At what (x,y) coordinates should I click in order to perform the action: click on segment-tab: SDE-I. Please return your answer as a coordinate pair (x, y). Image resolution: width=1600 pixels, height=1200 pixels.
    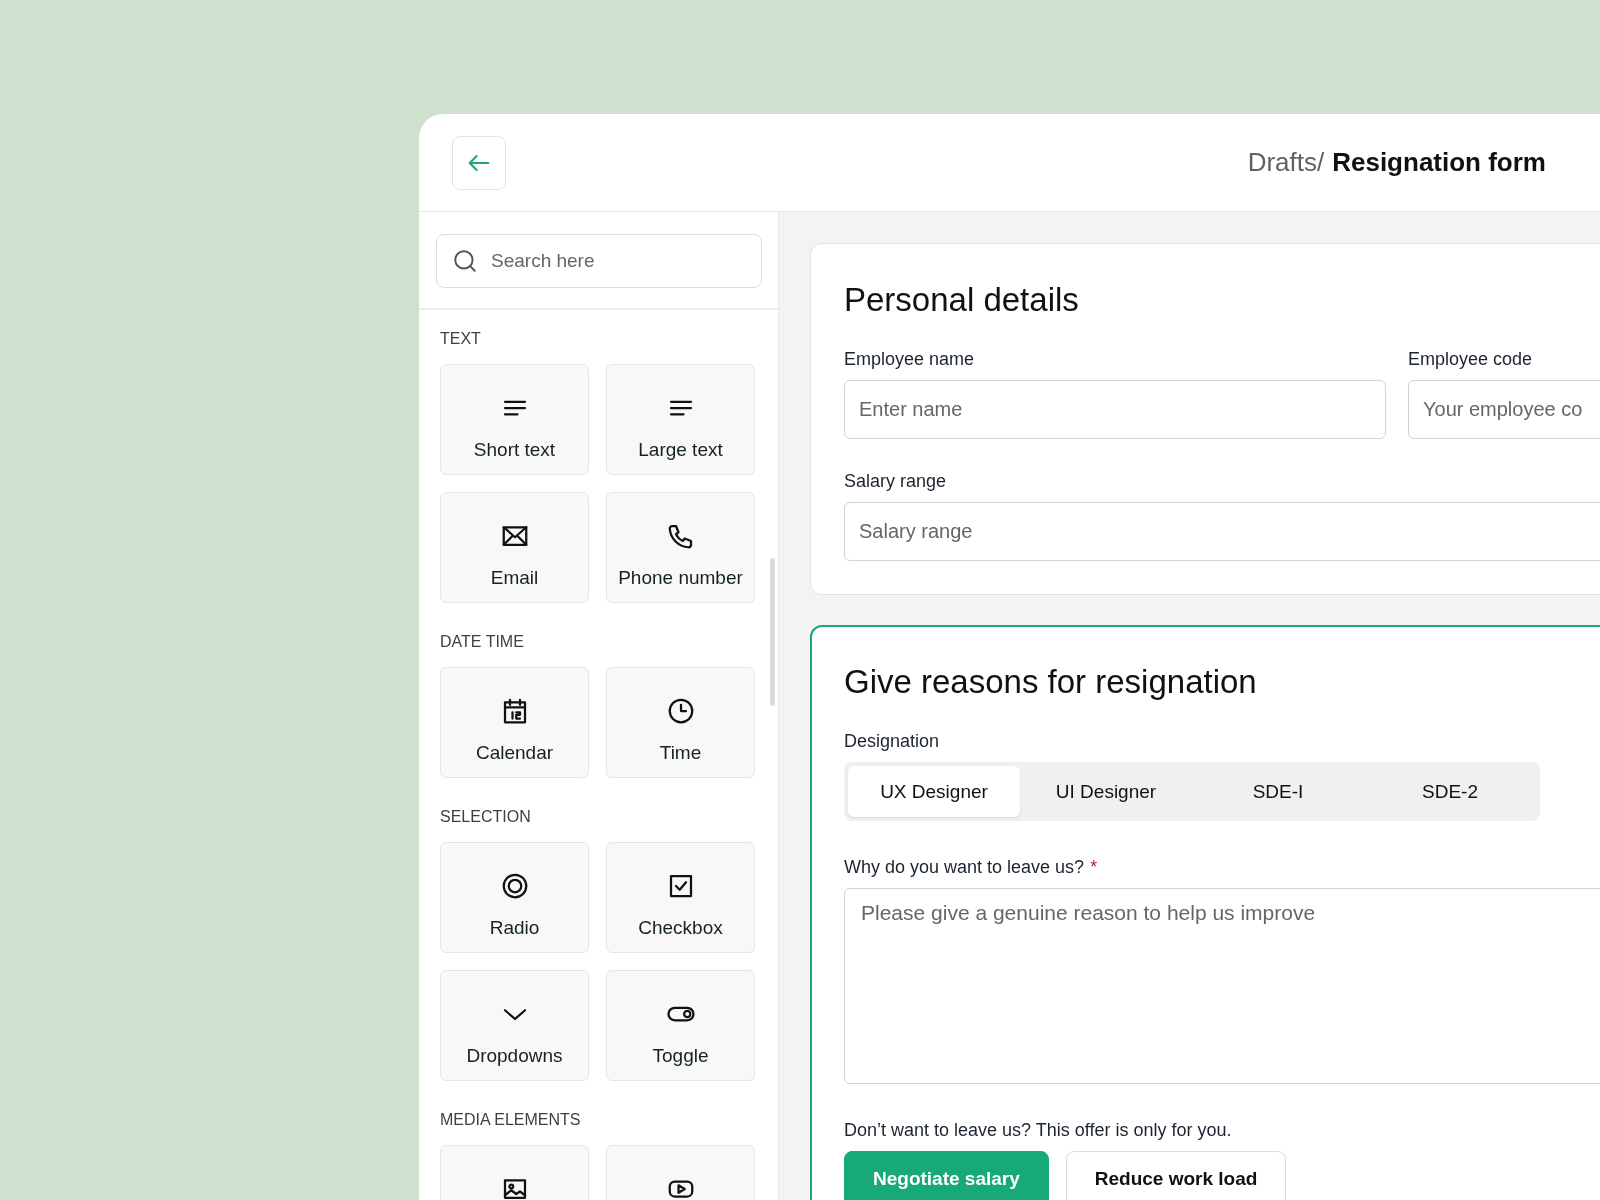
    Looking at the image, I should click on (1278, 791).